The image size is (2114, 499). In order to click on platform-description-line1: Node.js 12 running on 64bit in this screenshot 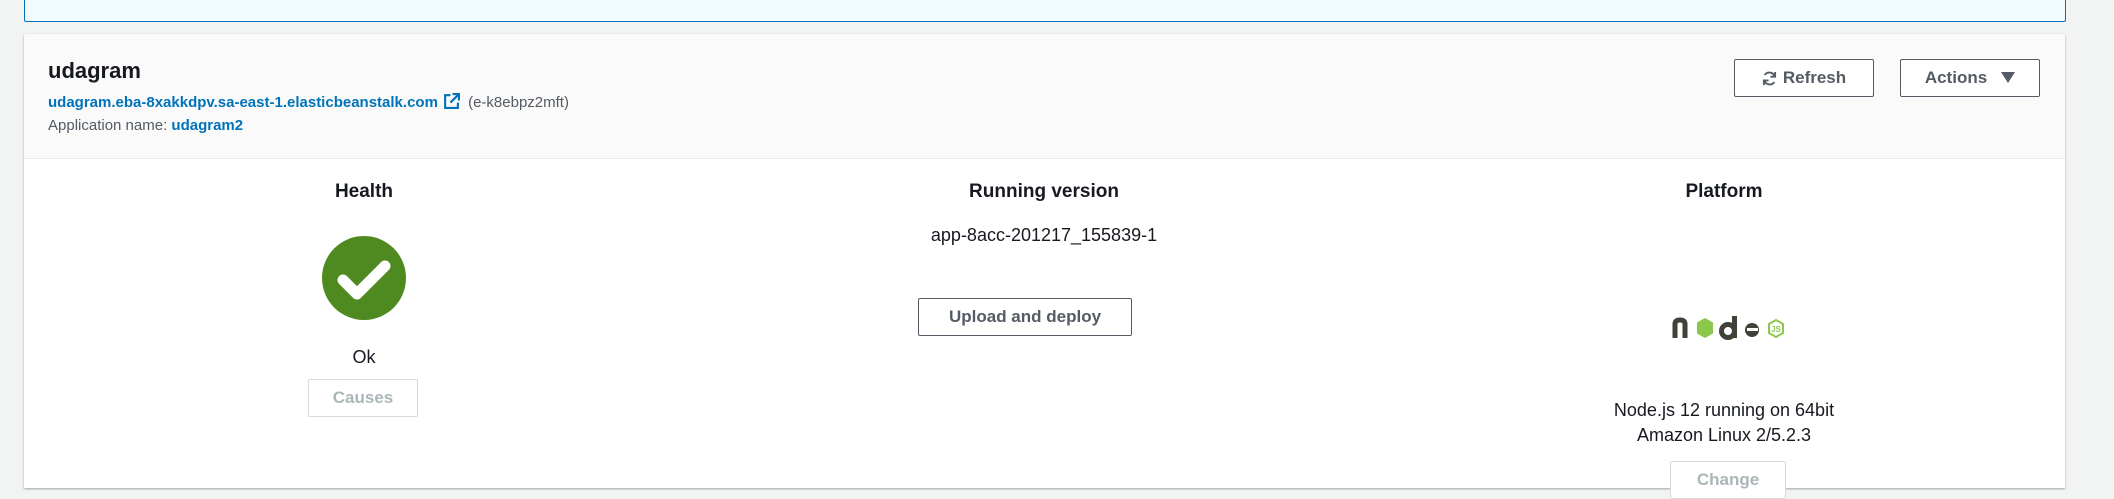, I will do `click(1724, 410)`.